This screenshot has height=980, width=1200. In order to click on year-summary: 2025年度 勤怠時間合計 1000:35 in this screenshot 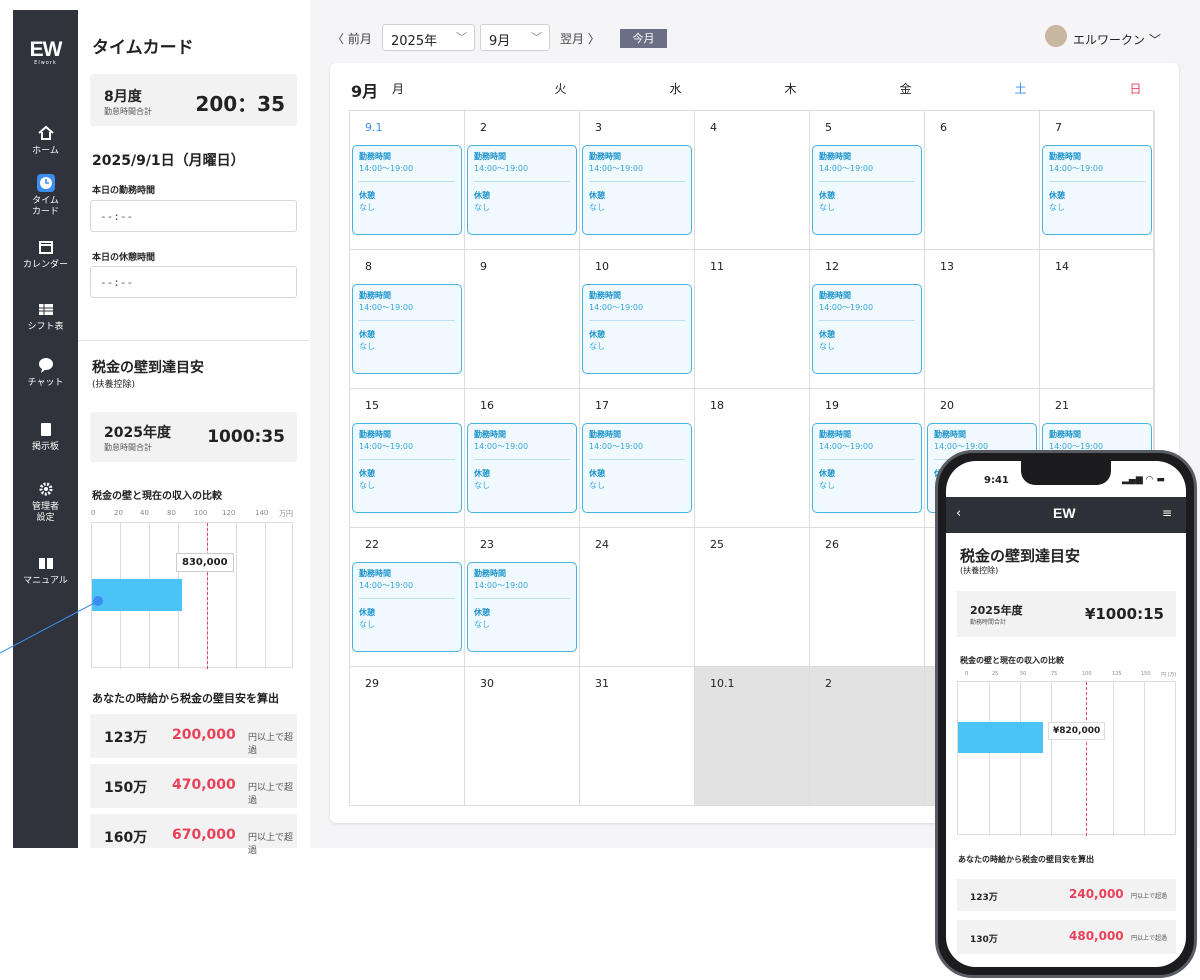, I will do `click(193, 437)`.